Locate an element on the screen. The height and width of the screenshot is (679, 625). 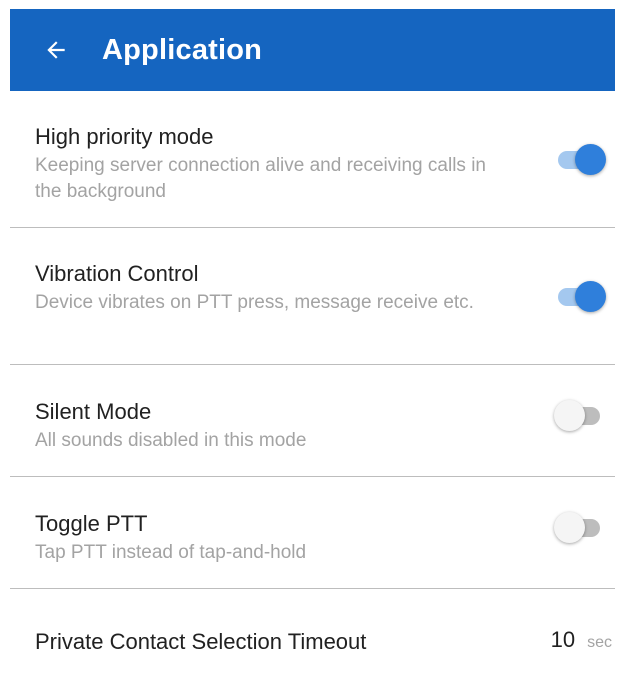
setting-label: High priority mode is located at coordinates (124, 136).